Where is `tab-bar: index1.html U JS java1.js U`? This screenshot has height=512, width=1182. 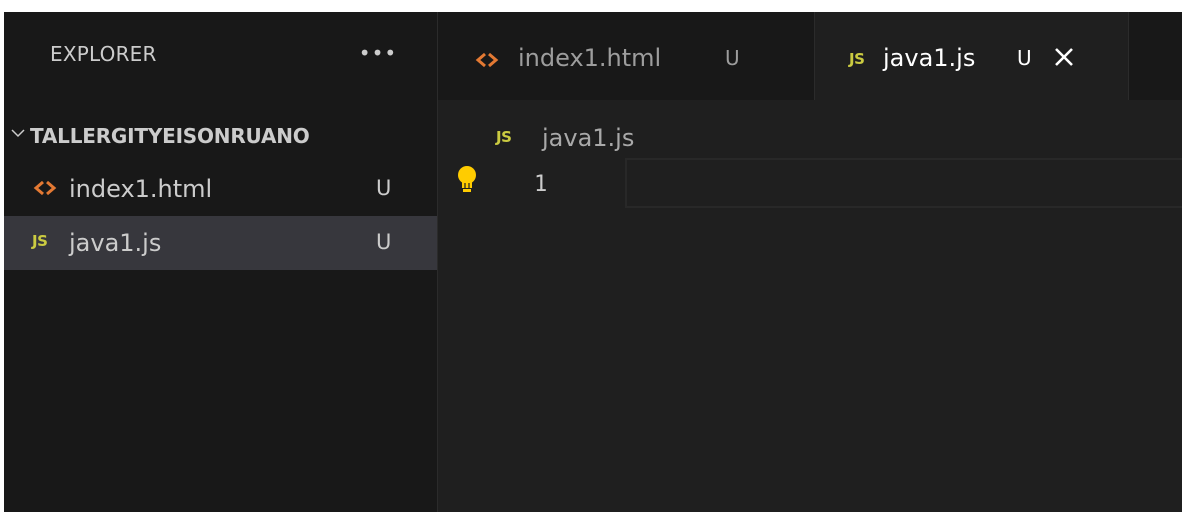
tab-bar: index1.html U JS java1.js U is located at coordinates (810, 56).